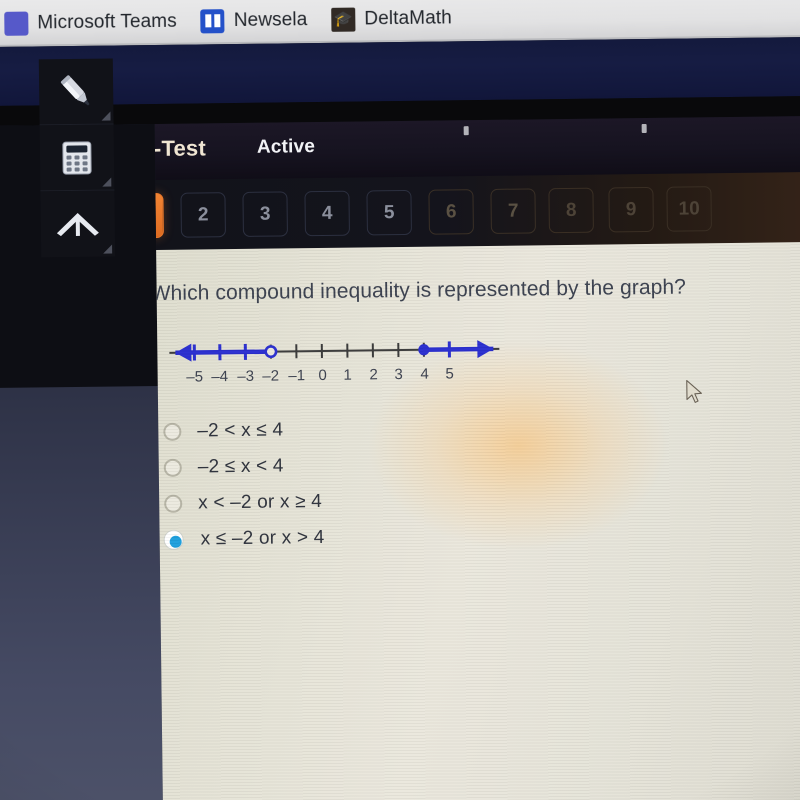 The height and width of the screenshot is (800, 800). I want to click on tool-highlighter, so click(76, 92).